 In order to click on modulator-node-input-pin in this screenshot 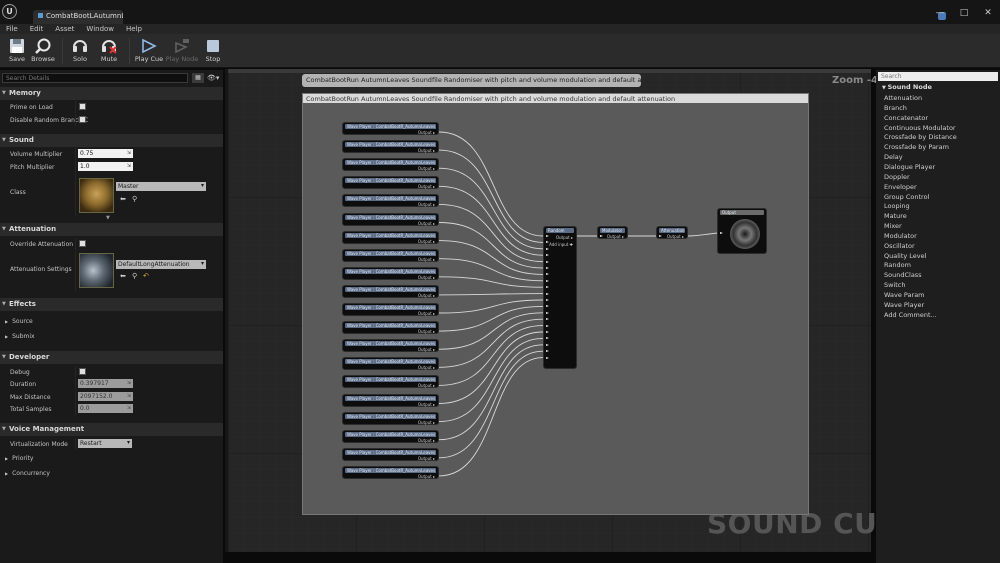, I will do `click(601, 236)`.